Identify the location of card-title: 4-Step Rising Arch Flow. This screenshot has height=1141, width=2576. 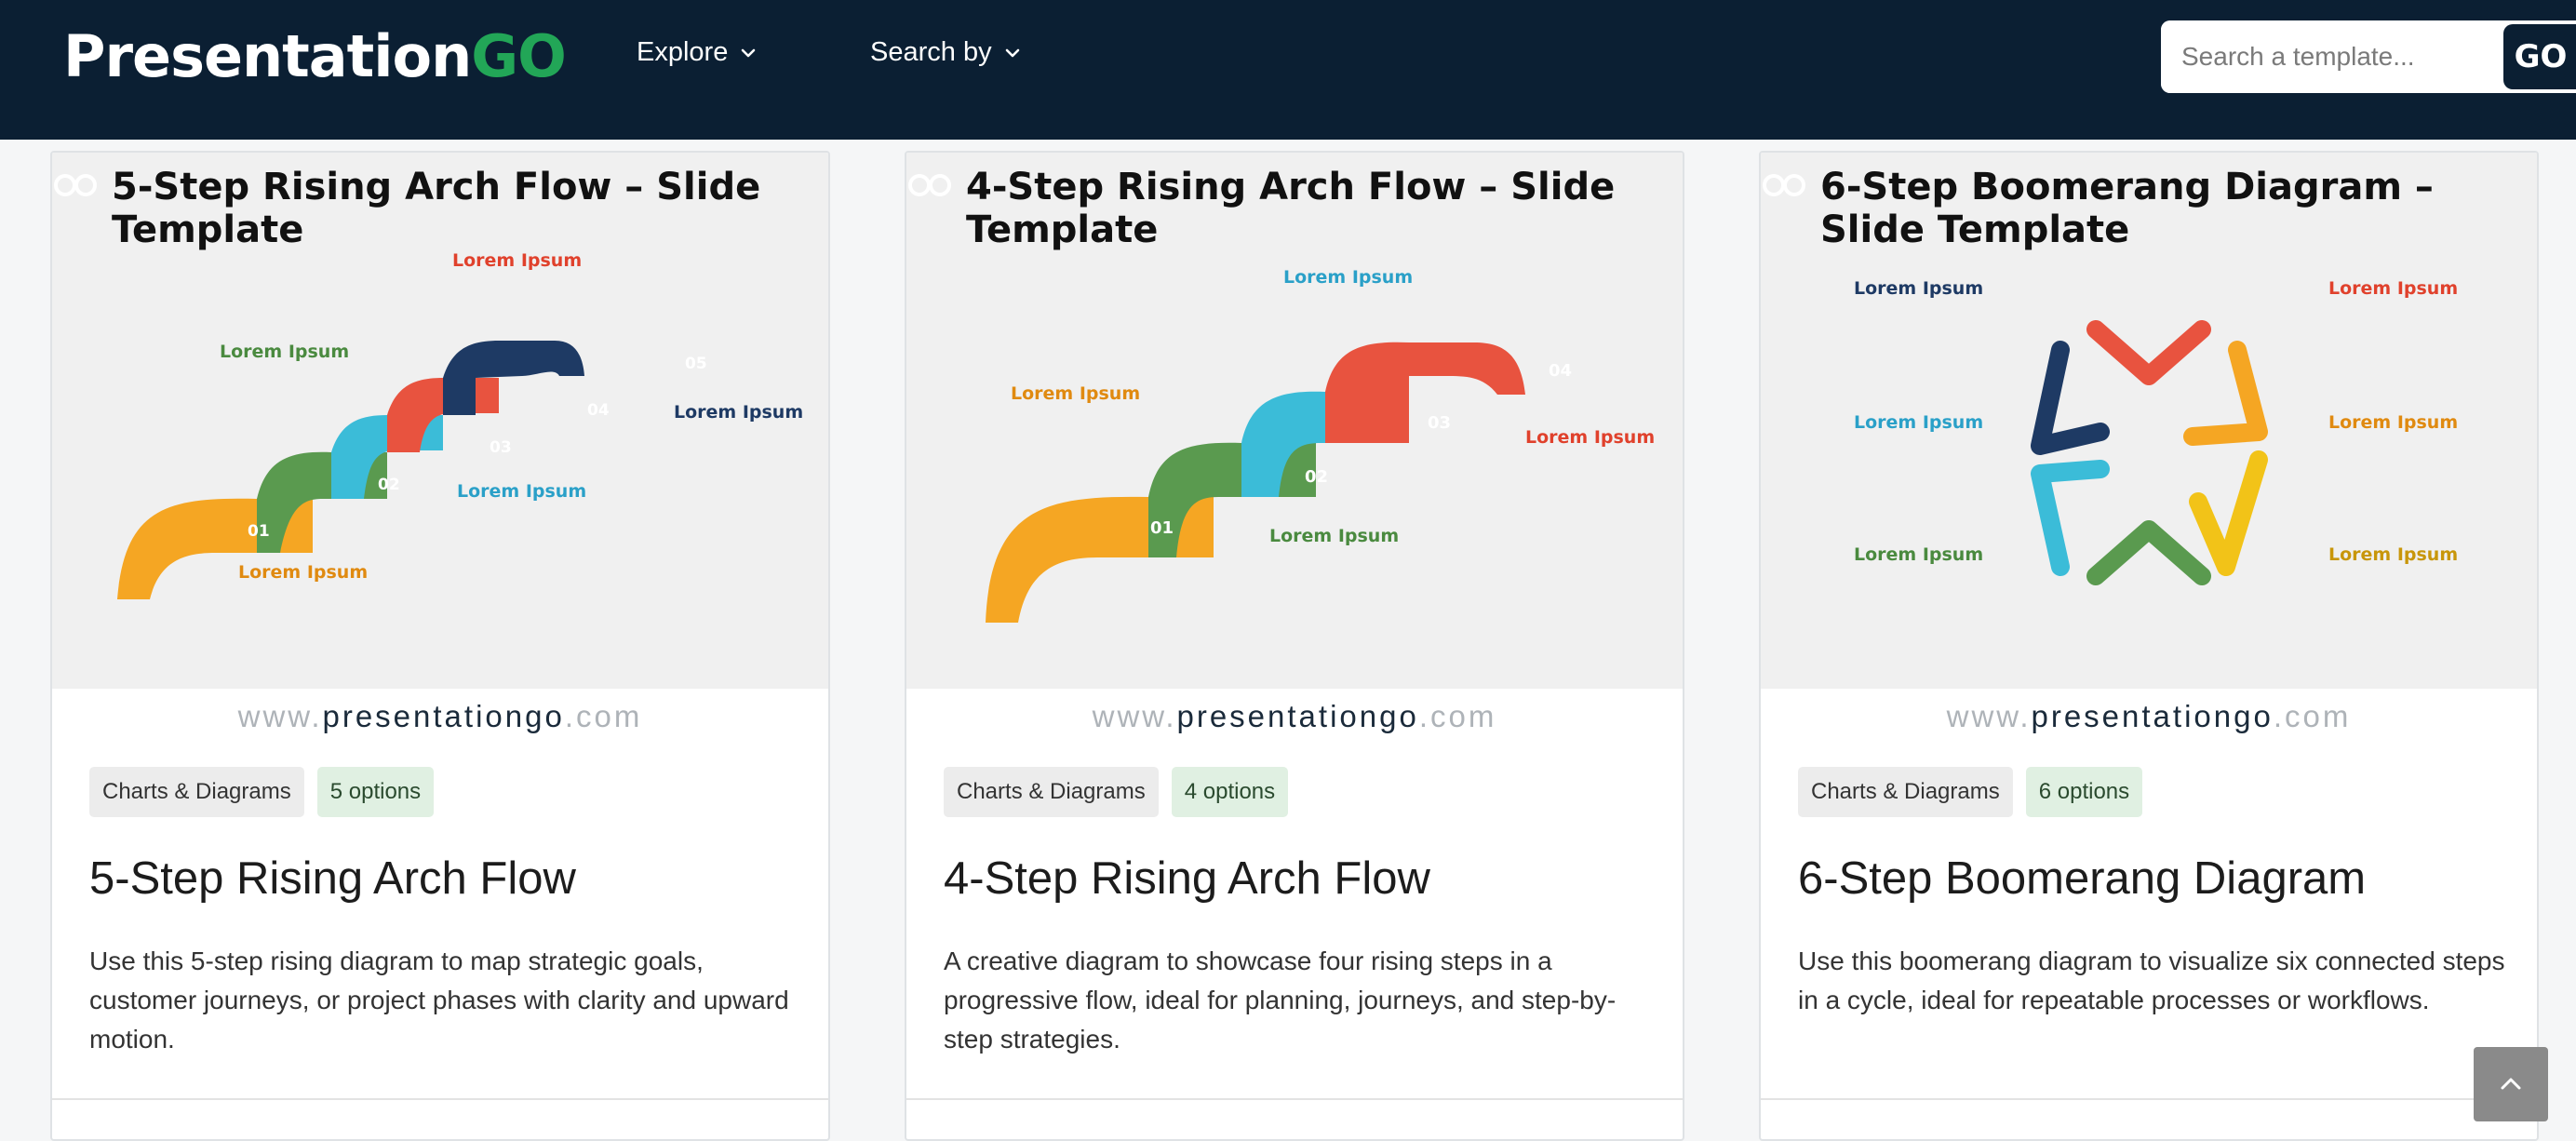
(1187, 878).